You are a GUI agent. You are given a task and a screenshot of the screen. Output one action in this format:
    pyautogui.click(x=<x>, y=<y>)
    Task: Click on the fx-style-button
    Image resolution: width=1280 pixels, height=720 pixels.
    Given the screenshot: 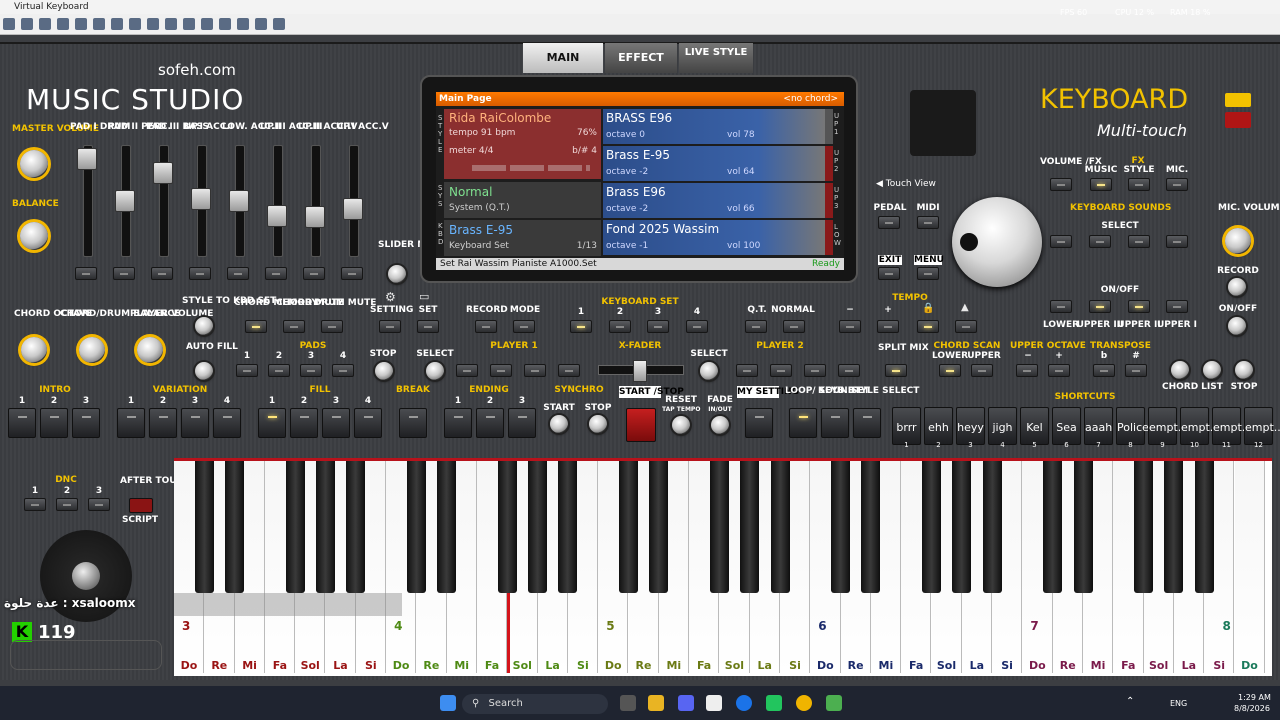 What is the action you would take?
    pyautogui.click(x=1139, y=184)
    